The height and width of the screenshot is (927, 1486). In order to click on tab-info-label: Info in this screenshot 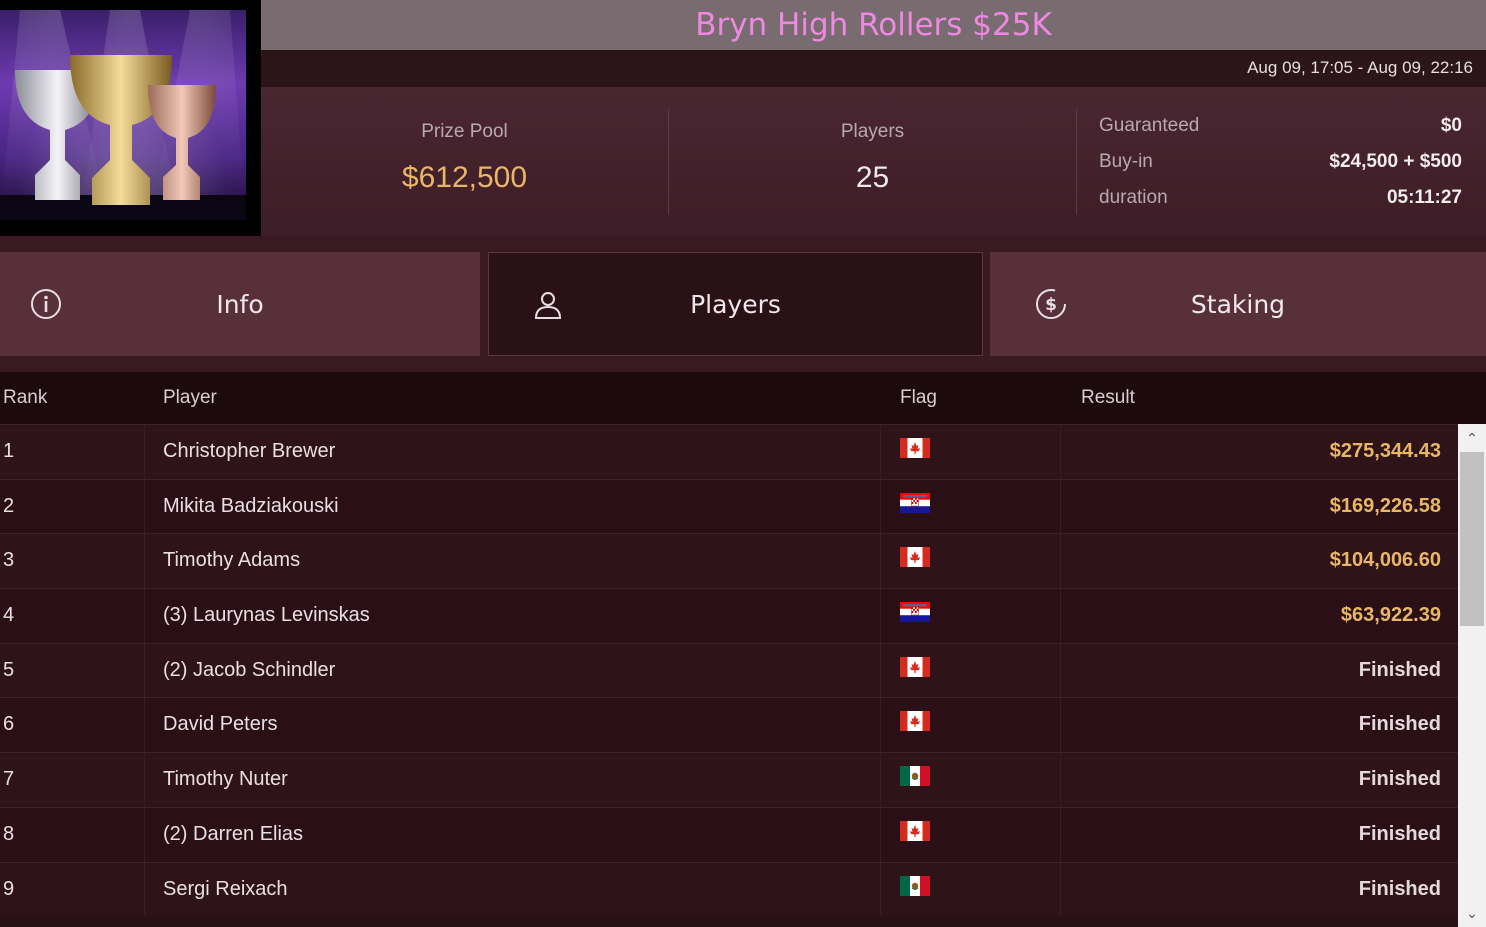, I will do `click(240, 304)`.